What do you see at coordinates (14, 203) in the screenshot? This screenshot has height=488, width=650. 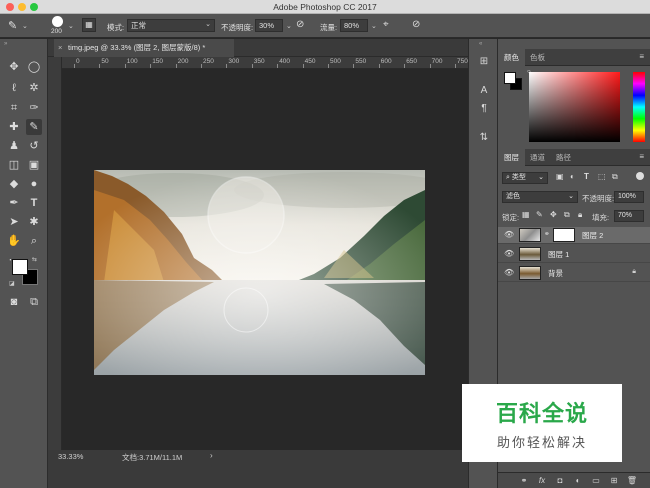 I see `pen-tool-icon: ✒` at bounding box center [14, 203].